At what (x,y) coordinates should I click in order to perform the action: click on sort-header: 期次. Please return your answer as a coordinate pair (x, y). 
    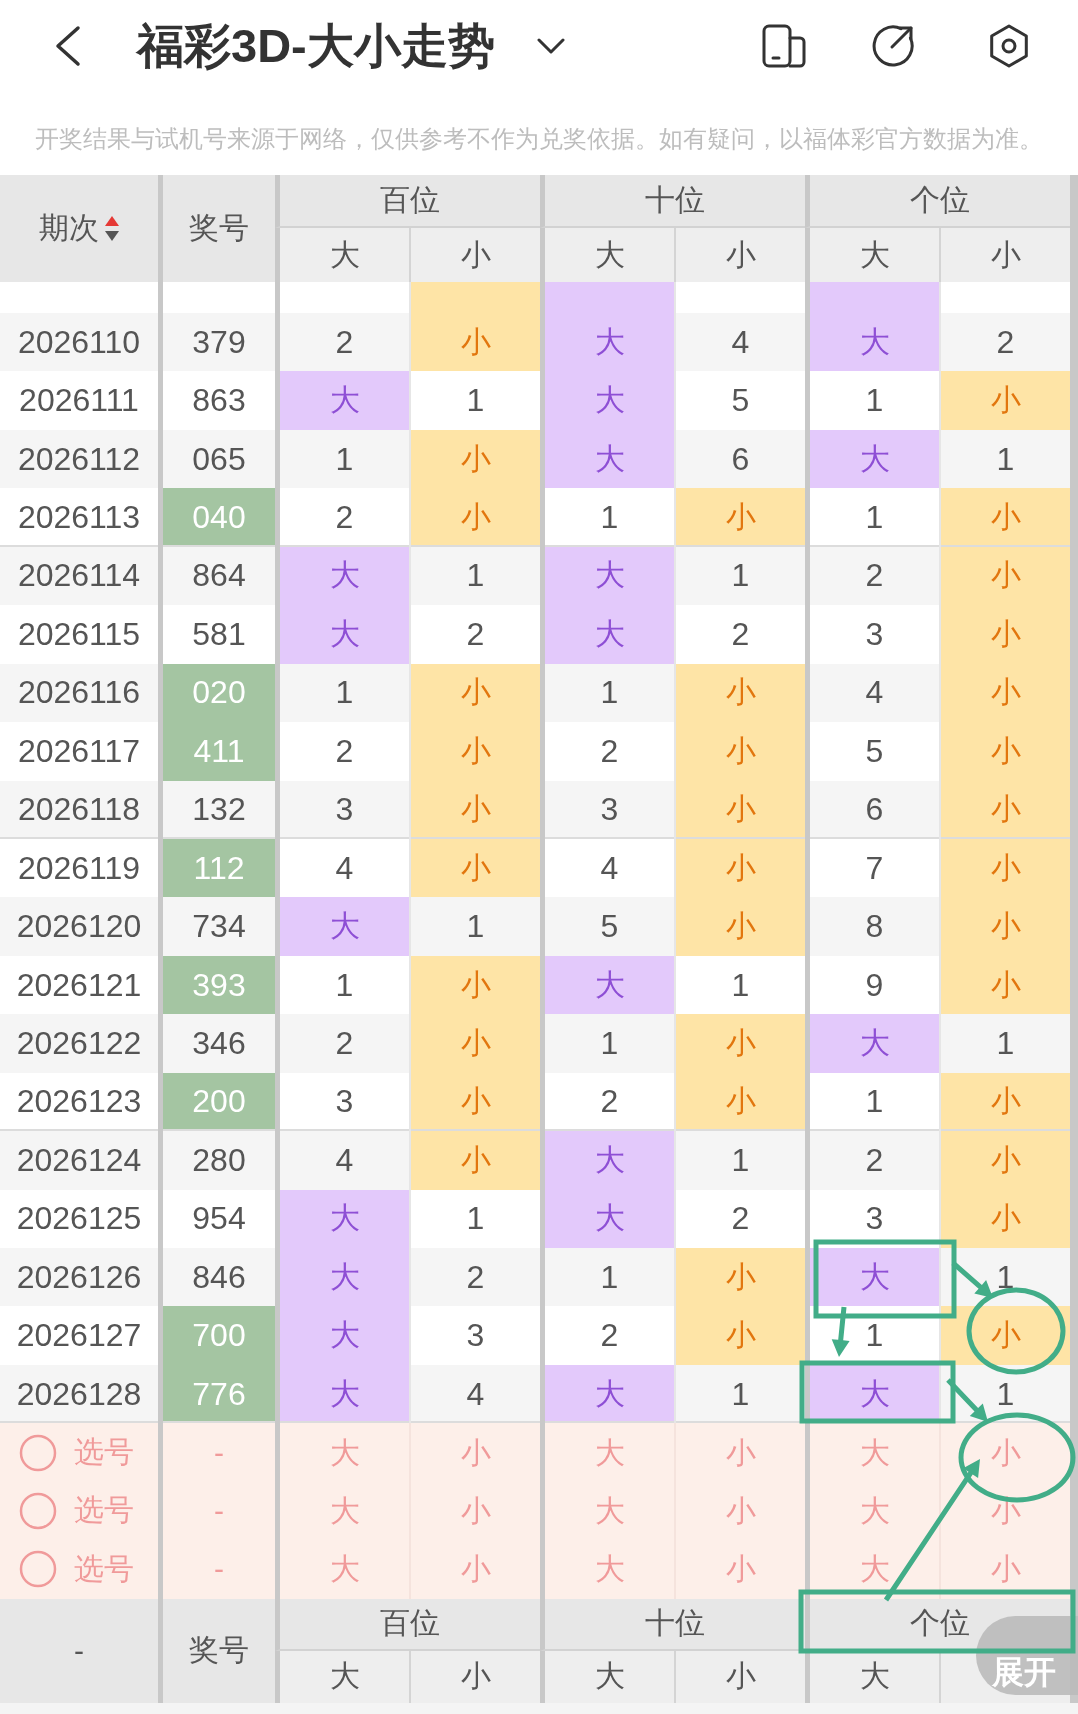
    Looking at the image, I should click on (79, 228).